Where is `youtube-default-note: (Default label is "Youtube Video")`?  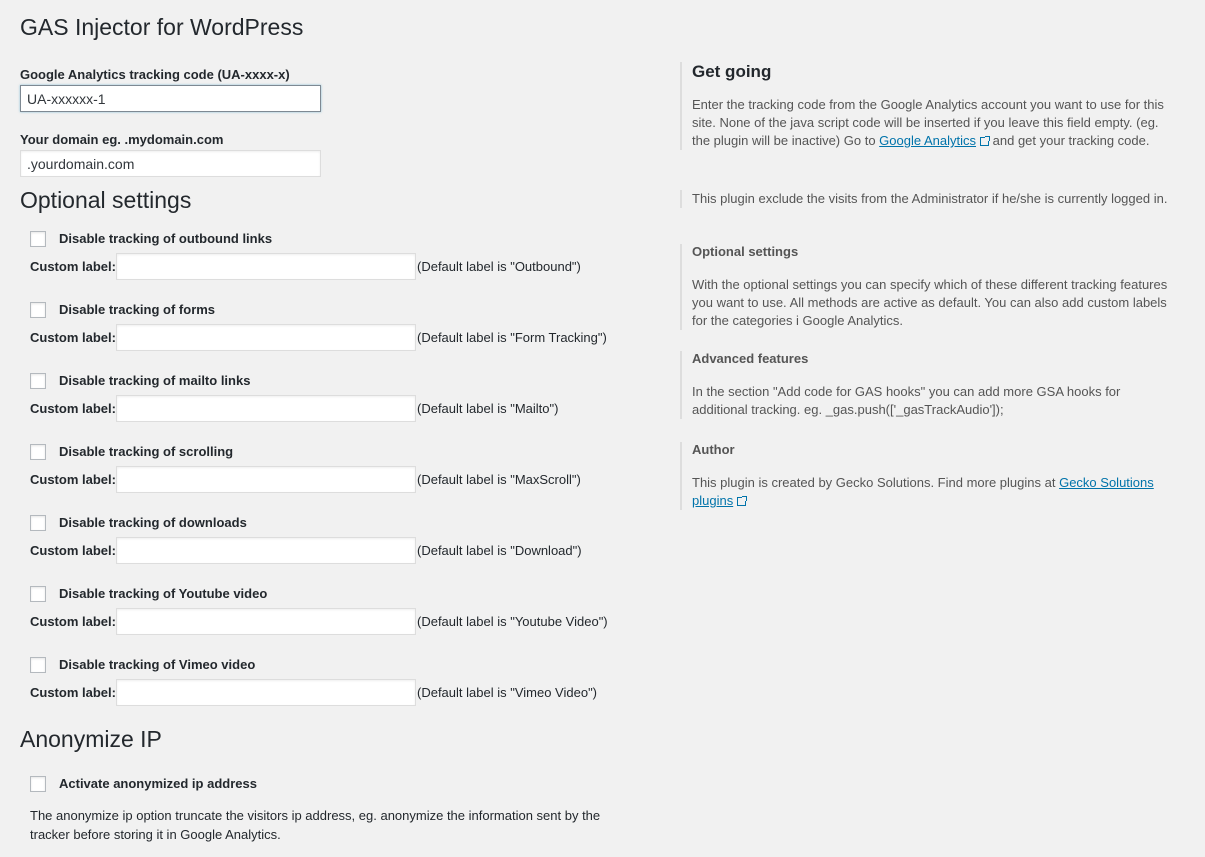 youtube-default-note: (Default label is "Youtube Video") is located at coordinates (512, 621).